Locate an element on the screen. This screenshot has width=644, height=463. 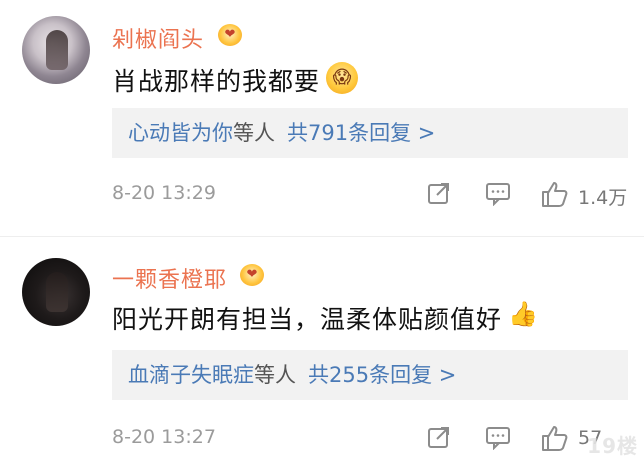
reply-users-link: 血滴子失眠症 is located at coordinates (183, 375).